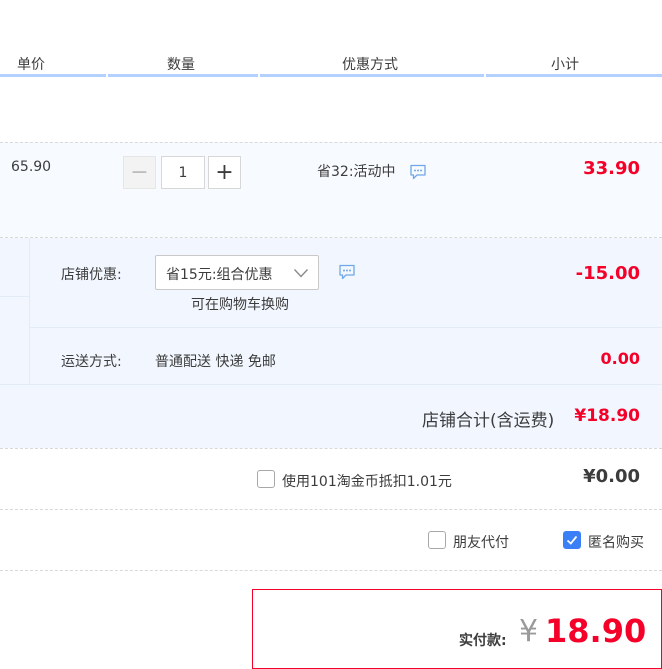  I want to click on shop-total-label: 店铺合计(含运费), so click(488, 421).